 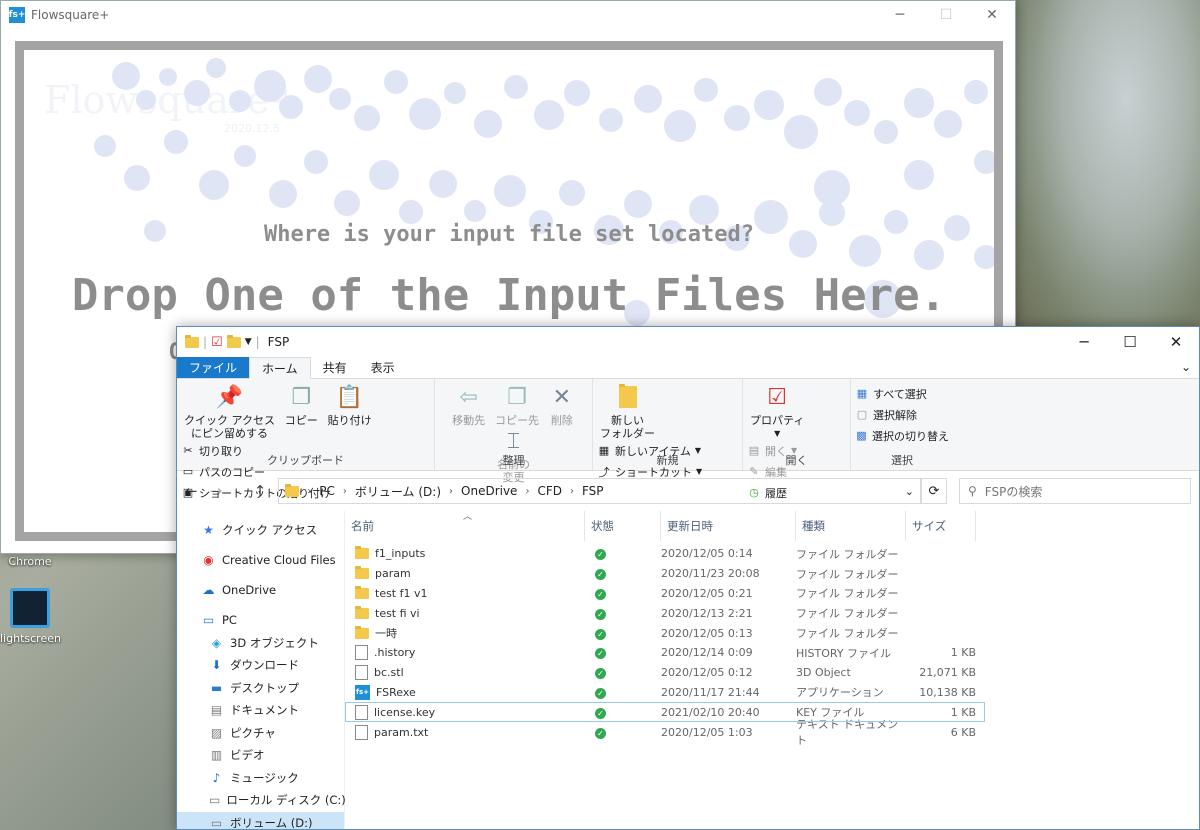 What do you see at coordinates (777, 411) in the screenshot?
I see `properties-button: ☑ プロパティ ▼` at bounding box center [777, 411].